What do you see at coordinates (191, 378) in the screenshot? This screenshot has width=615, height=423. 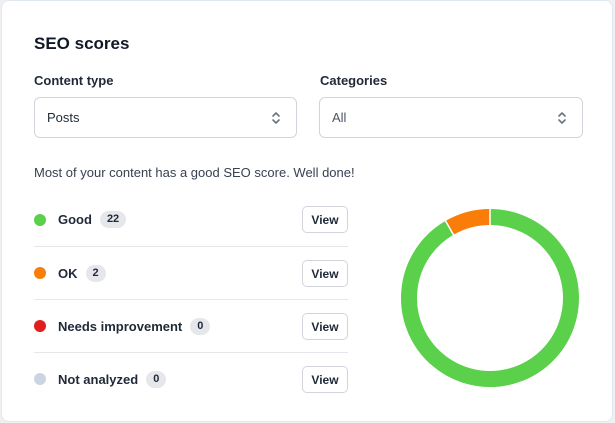 I see `score-row-not-analyzed: Not analyzed 0 View` at bounding box center [191, 378].